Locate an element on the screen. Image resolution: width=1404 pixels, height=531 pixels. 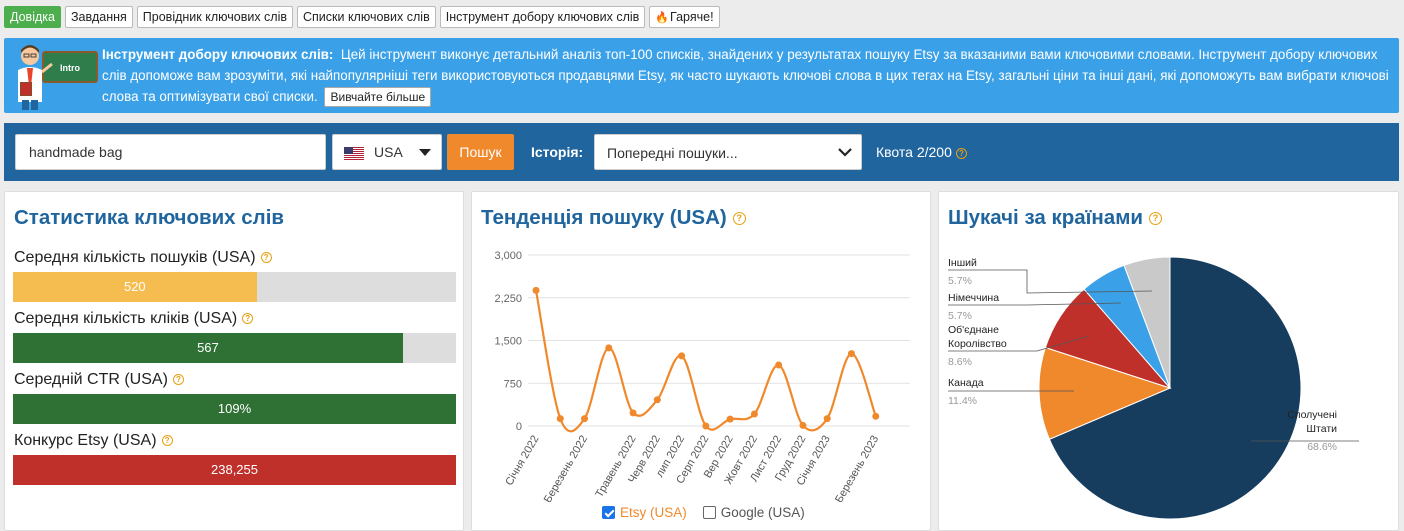
pie-label: Об'єднане is located at coordinates (973, 330).